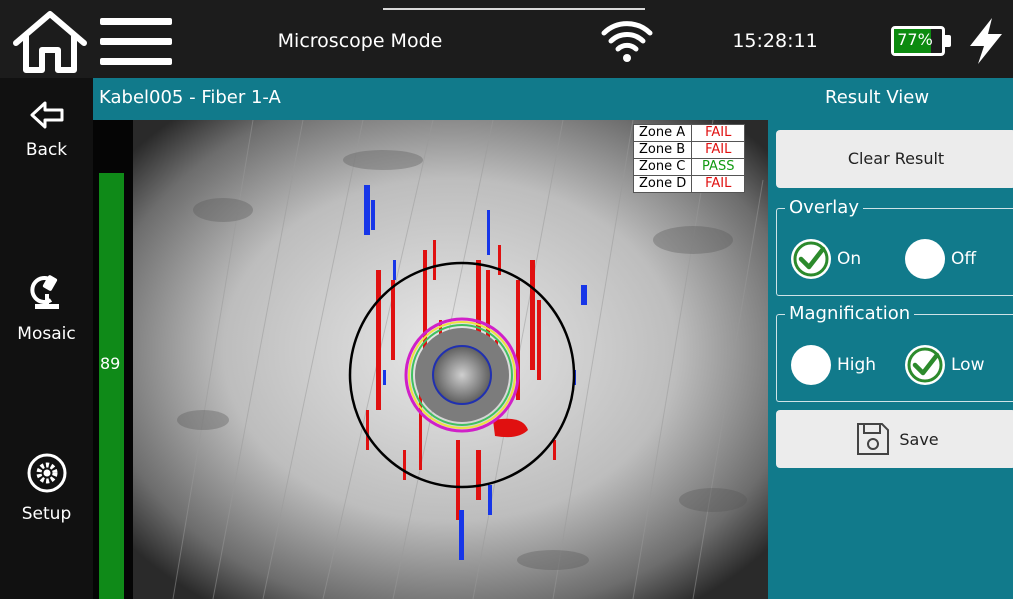 This screenshot has width=1013, height=599. What do you see at coordinates (775, 41) in the screenshot?
I see `clock: 15:28:11` at bounding box center [775, 41].